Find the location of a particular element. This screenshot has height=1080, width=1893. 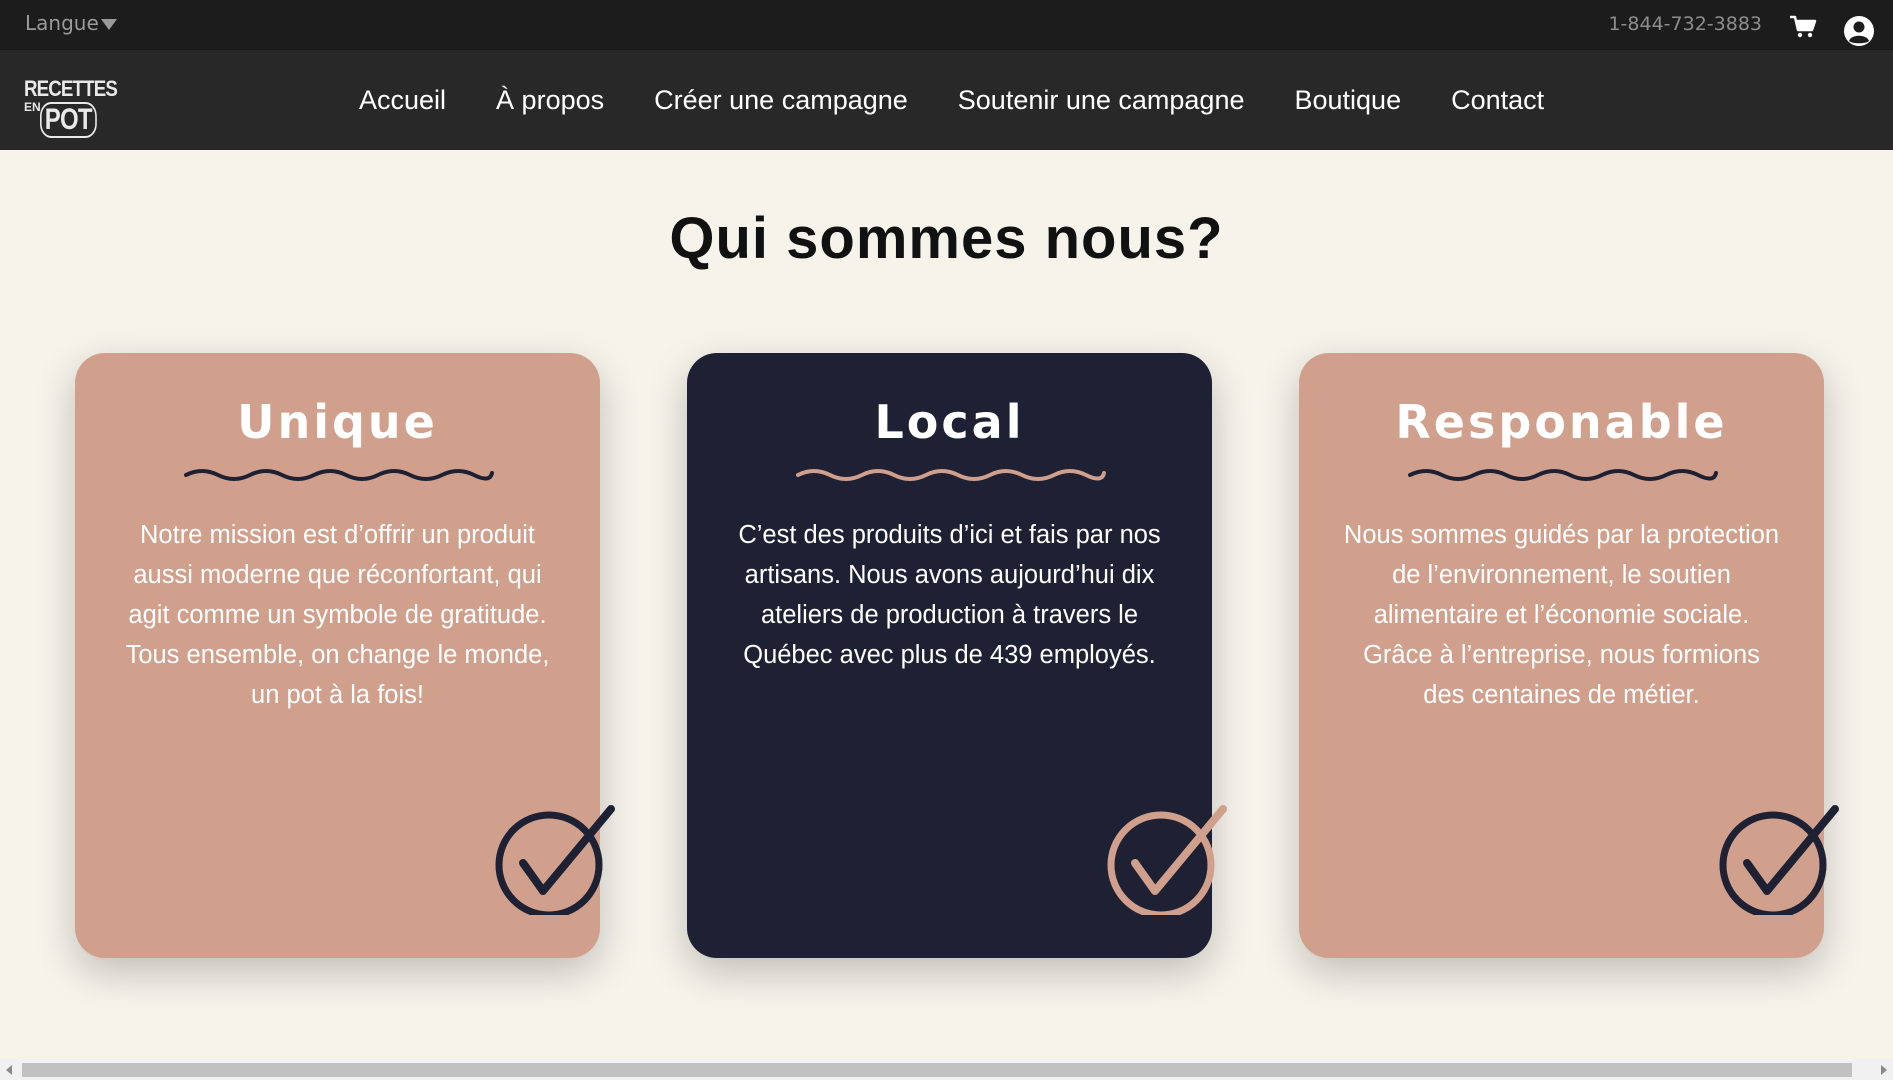

nav-item-a-propos: À propos is located at coordinates (550, 100).